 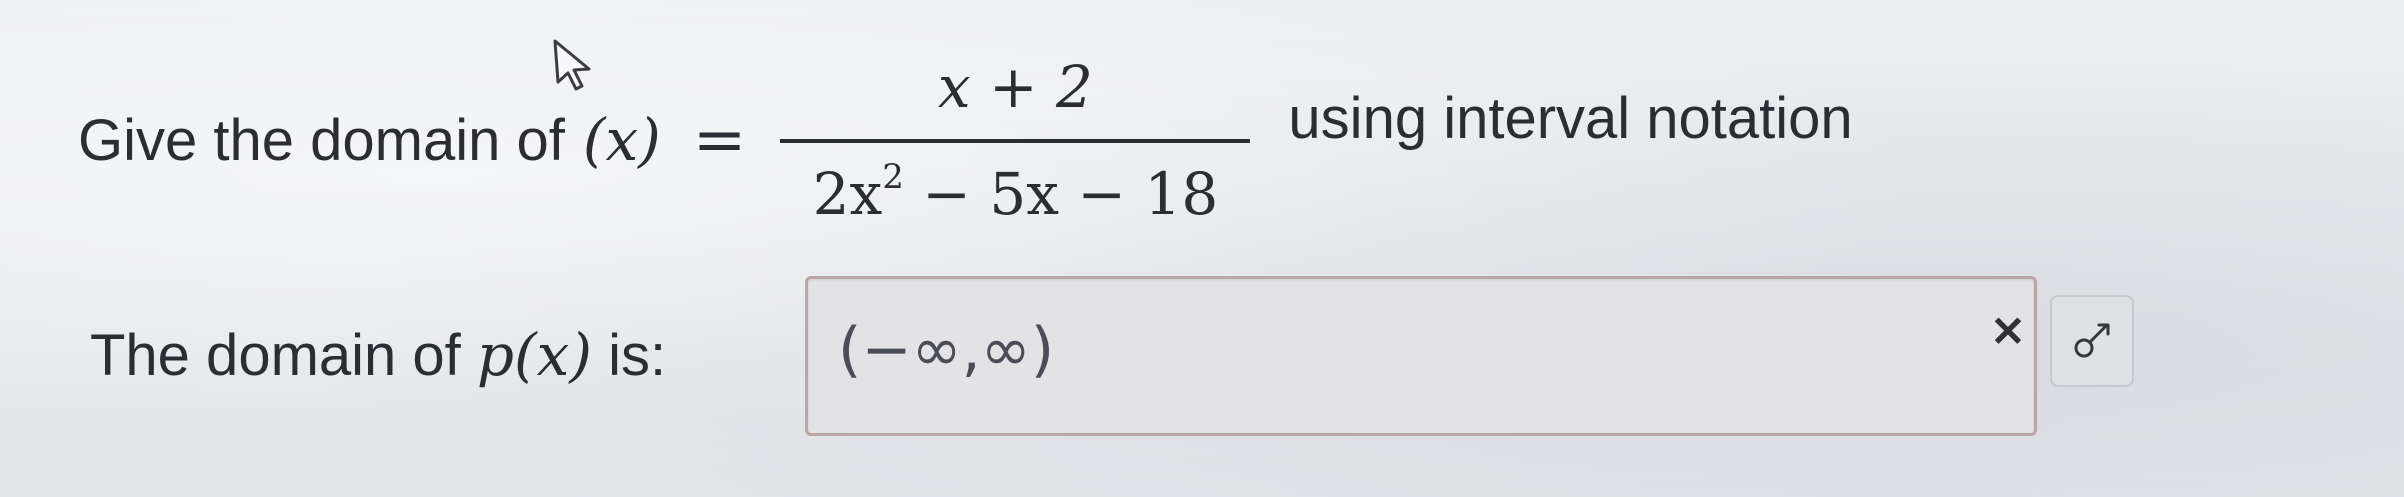 What do you see at coordinates (321, 140) in the screenshot?
I see `question-prefix: Give the domain of` at bounding box center [321, 140].